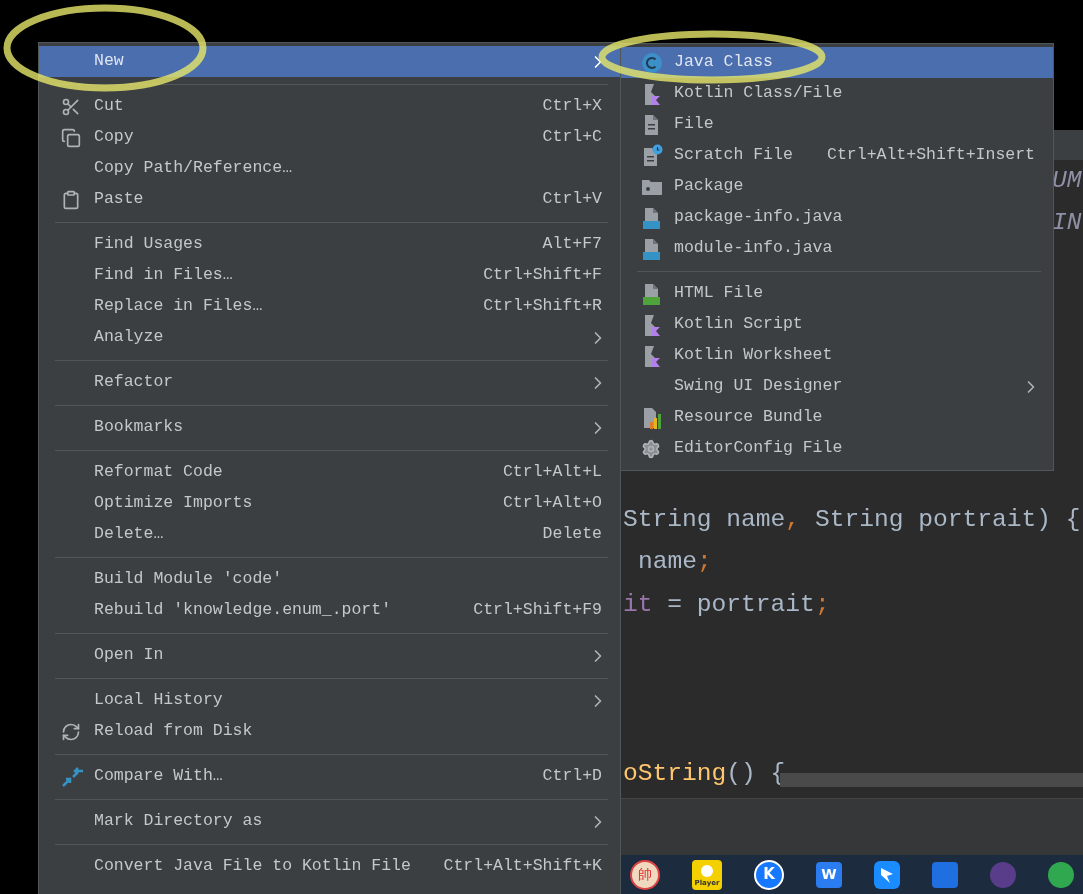 The image size is (1083, 894). What do you see at coordinates (329, 776) in the screenshot?
I see `menu-item: Compare With… Ctrl+D` at bounding box center [329, 776].